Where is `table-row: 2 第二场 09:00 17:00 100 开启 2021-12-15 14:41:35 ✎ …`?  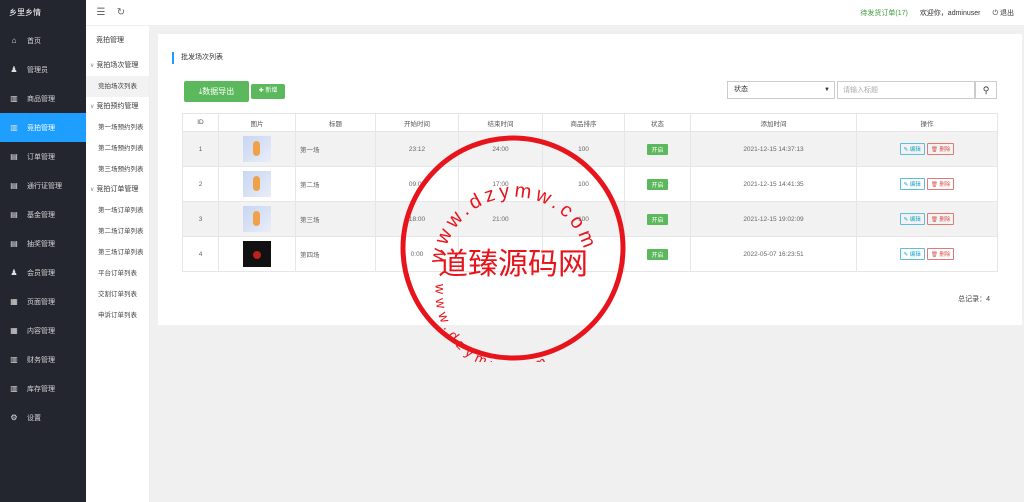
table-row: 2 第二场 09:00 17:00 100 开启 2021-12-15 14:41:35 ✎ … is located at coordinates (590, 184).